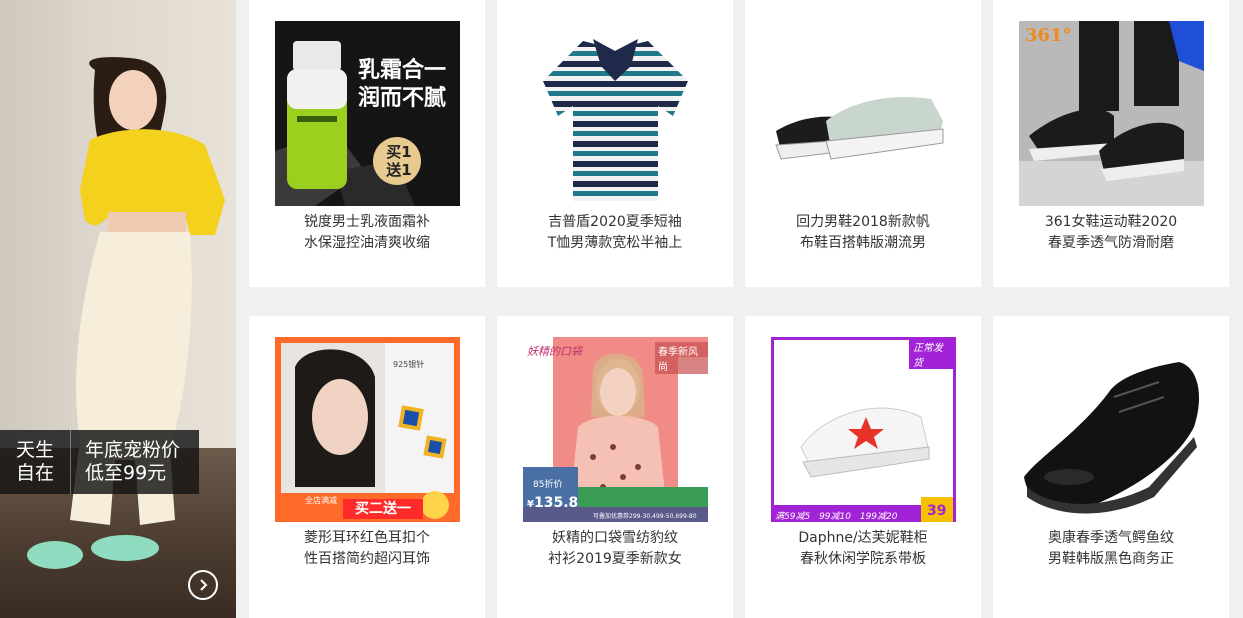 Image resolution: width=1243 pixels, height=618 pixels. I want to click on product-card: 吉普盾2020夏季短袖 T恤男薄款宽松半袖上, so click(615, 143).